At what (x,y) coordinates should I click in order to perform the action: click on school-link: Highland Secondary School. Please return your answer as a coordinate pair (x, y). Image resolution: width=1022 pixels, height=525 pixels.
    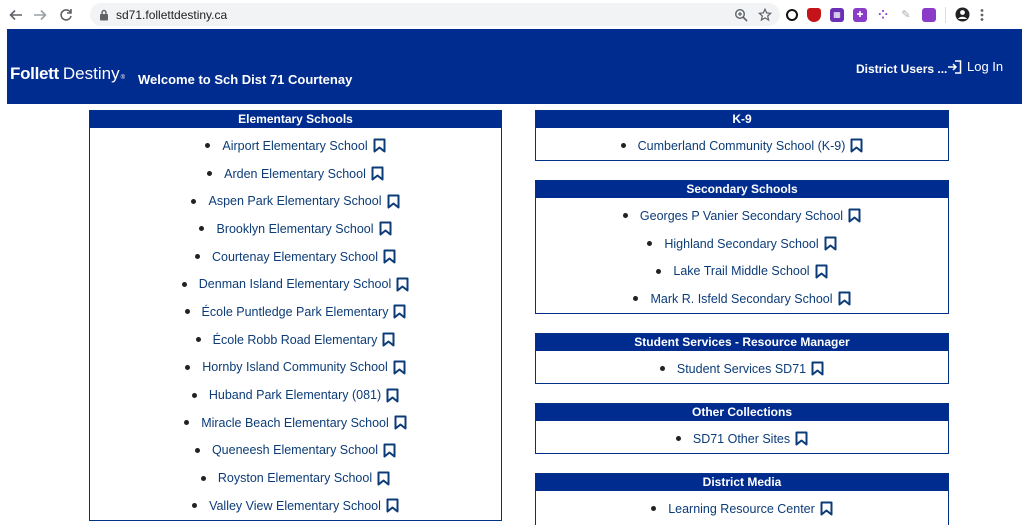
    Looking at the image, I should click on (741, 244).